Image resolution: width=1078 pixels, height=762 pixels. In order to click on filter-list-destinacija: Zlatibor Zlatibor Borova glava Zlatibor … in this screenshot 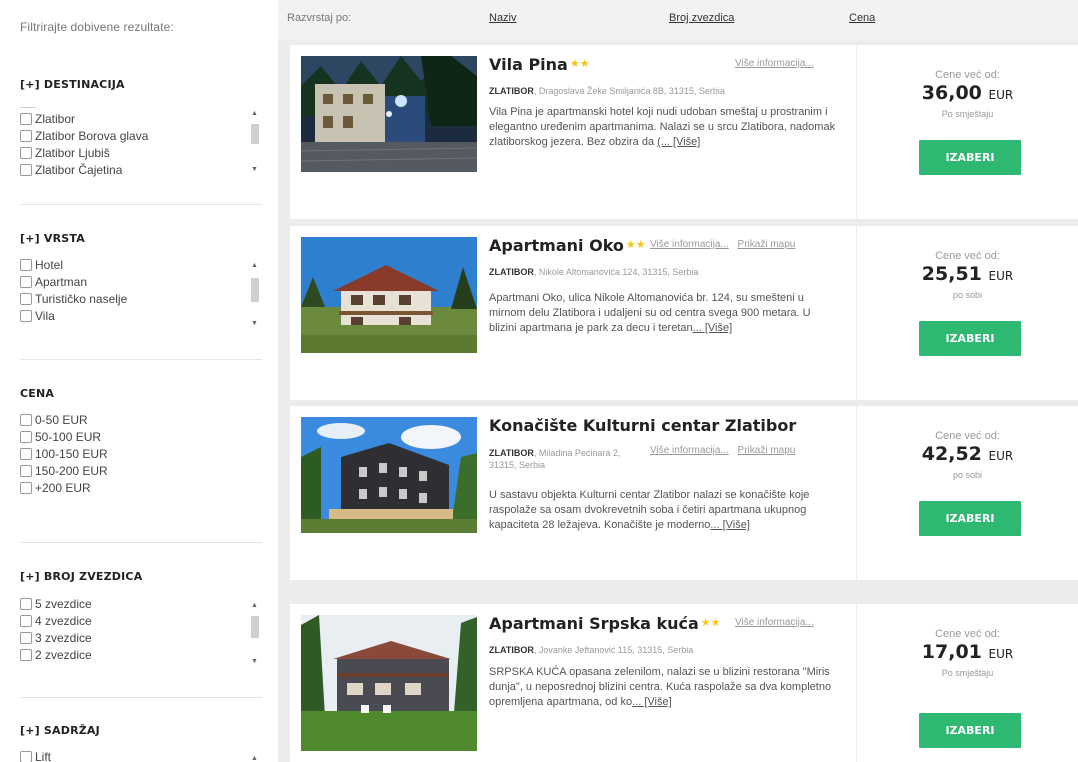, I will do `click(134, 140)`.